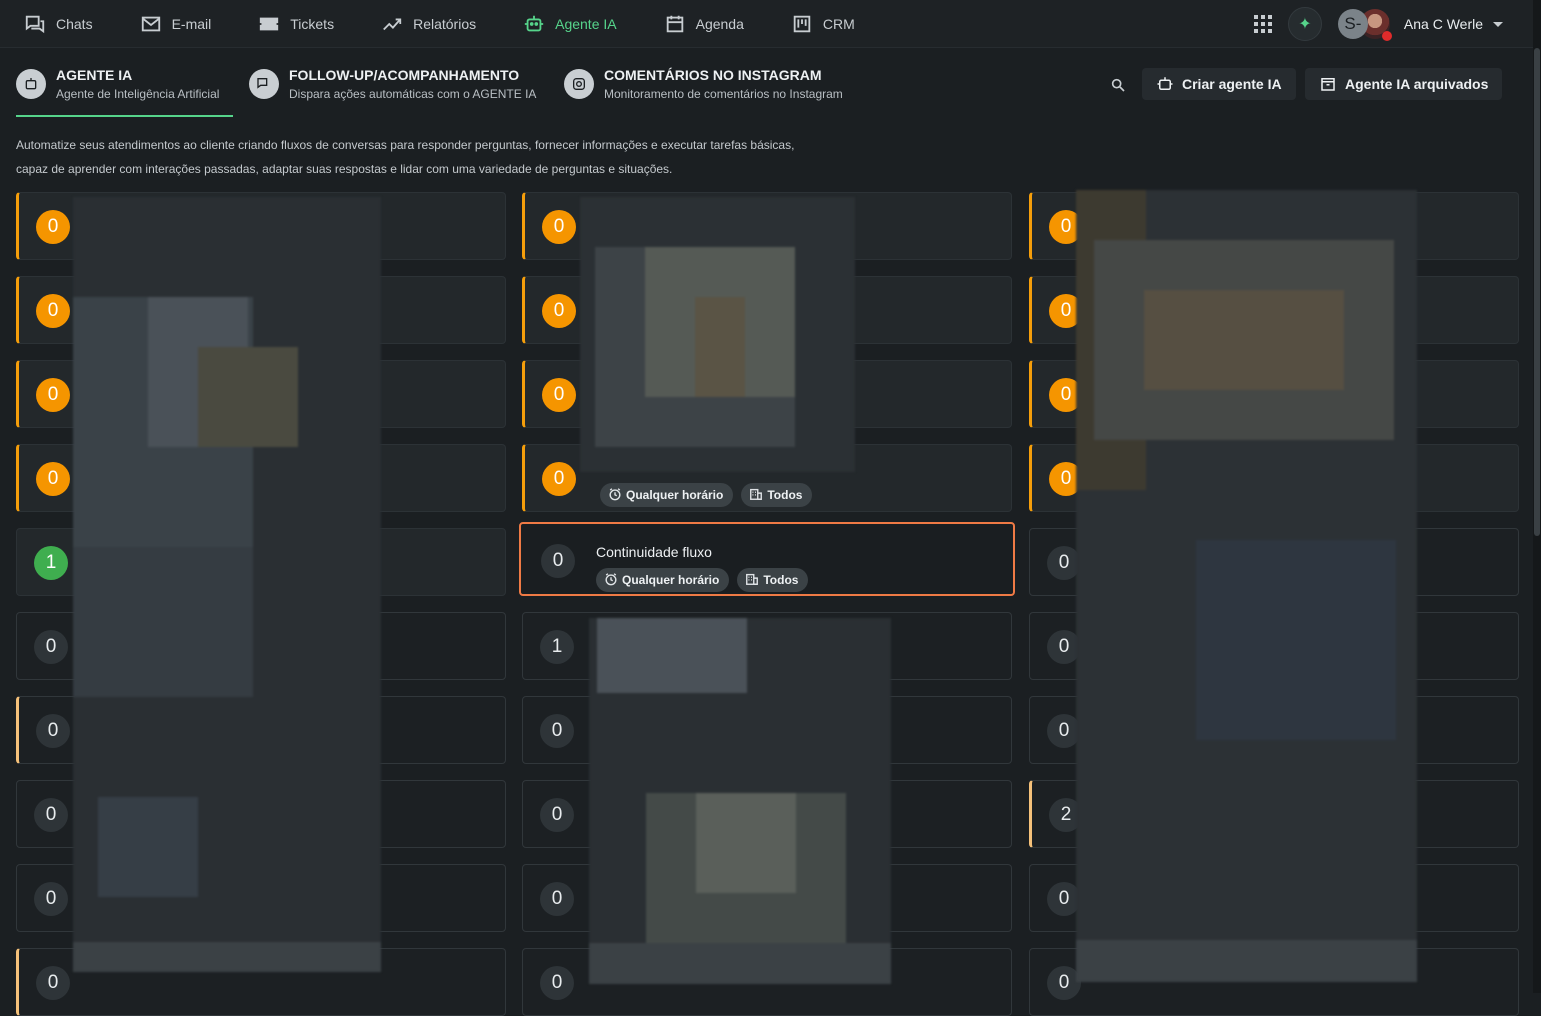 The image size is (1541, 1016). Describe the element at coordinates (74, 23) in the screenshot. I see `nav-label: Chats` at that location.